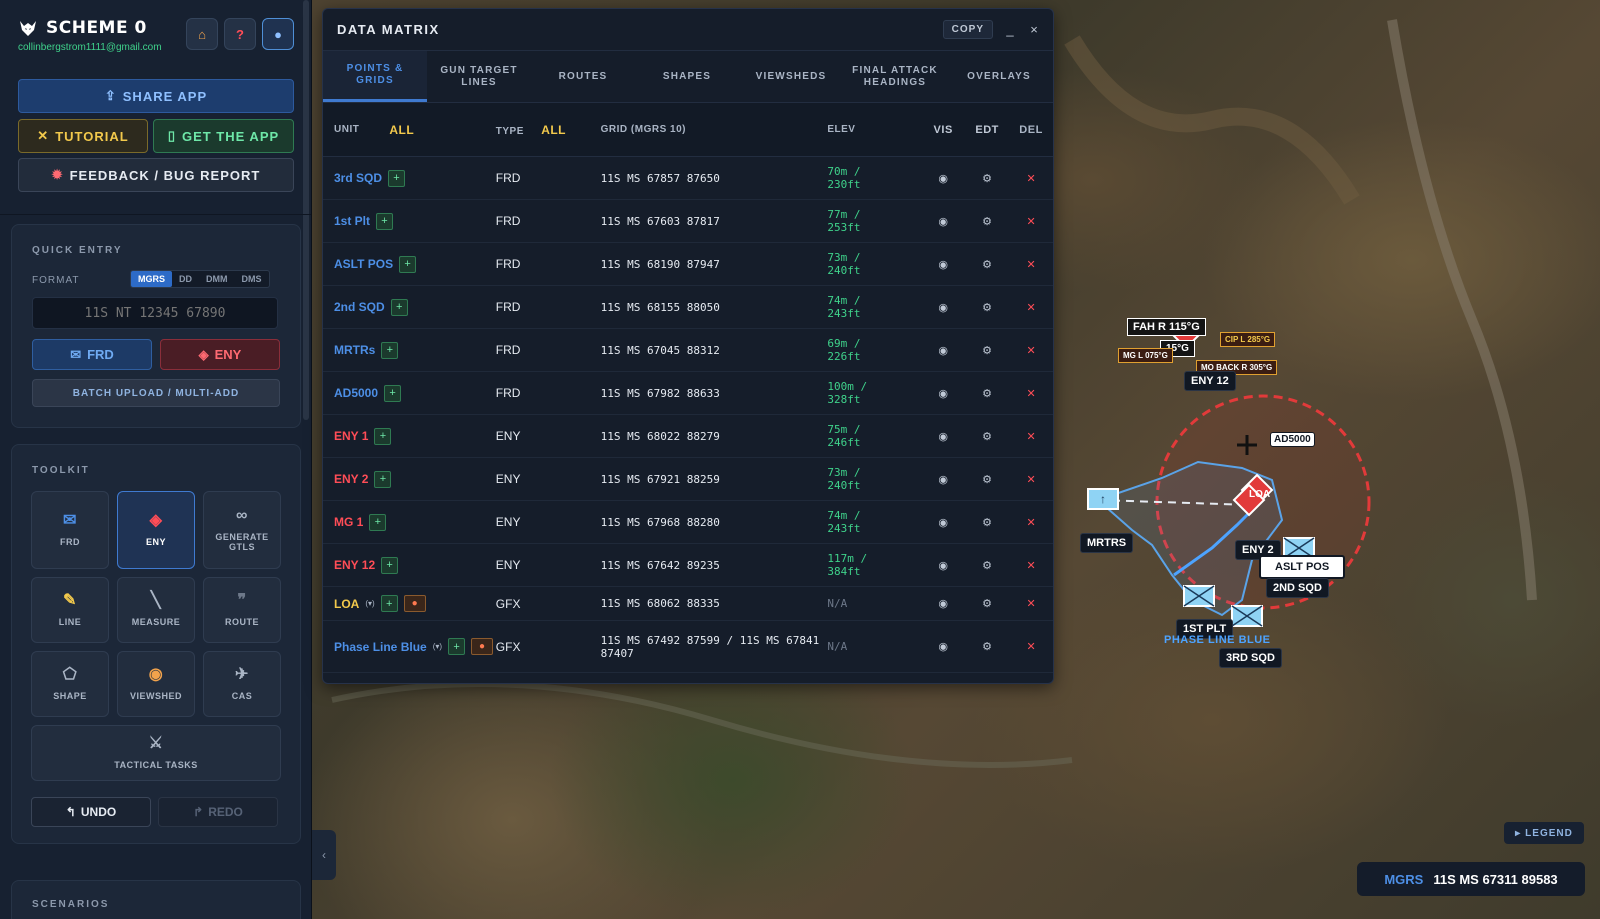 The width and height of the screenshot is (1600, 919). What do you see at coordinates (354, 350) in the screenshot?
I see `unit-name: MRTRs` at bounding box center [354, 350].